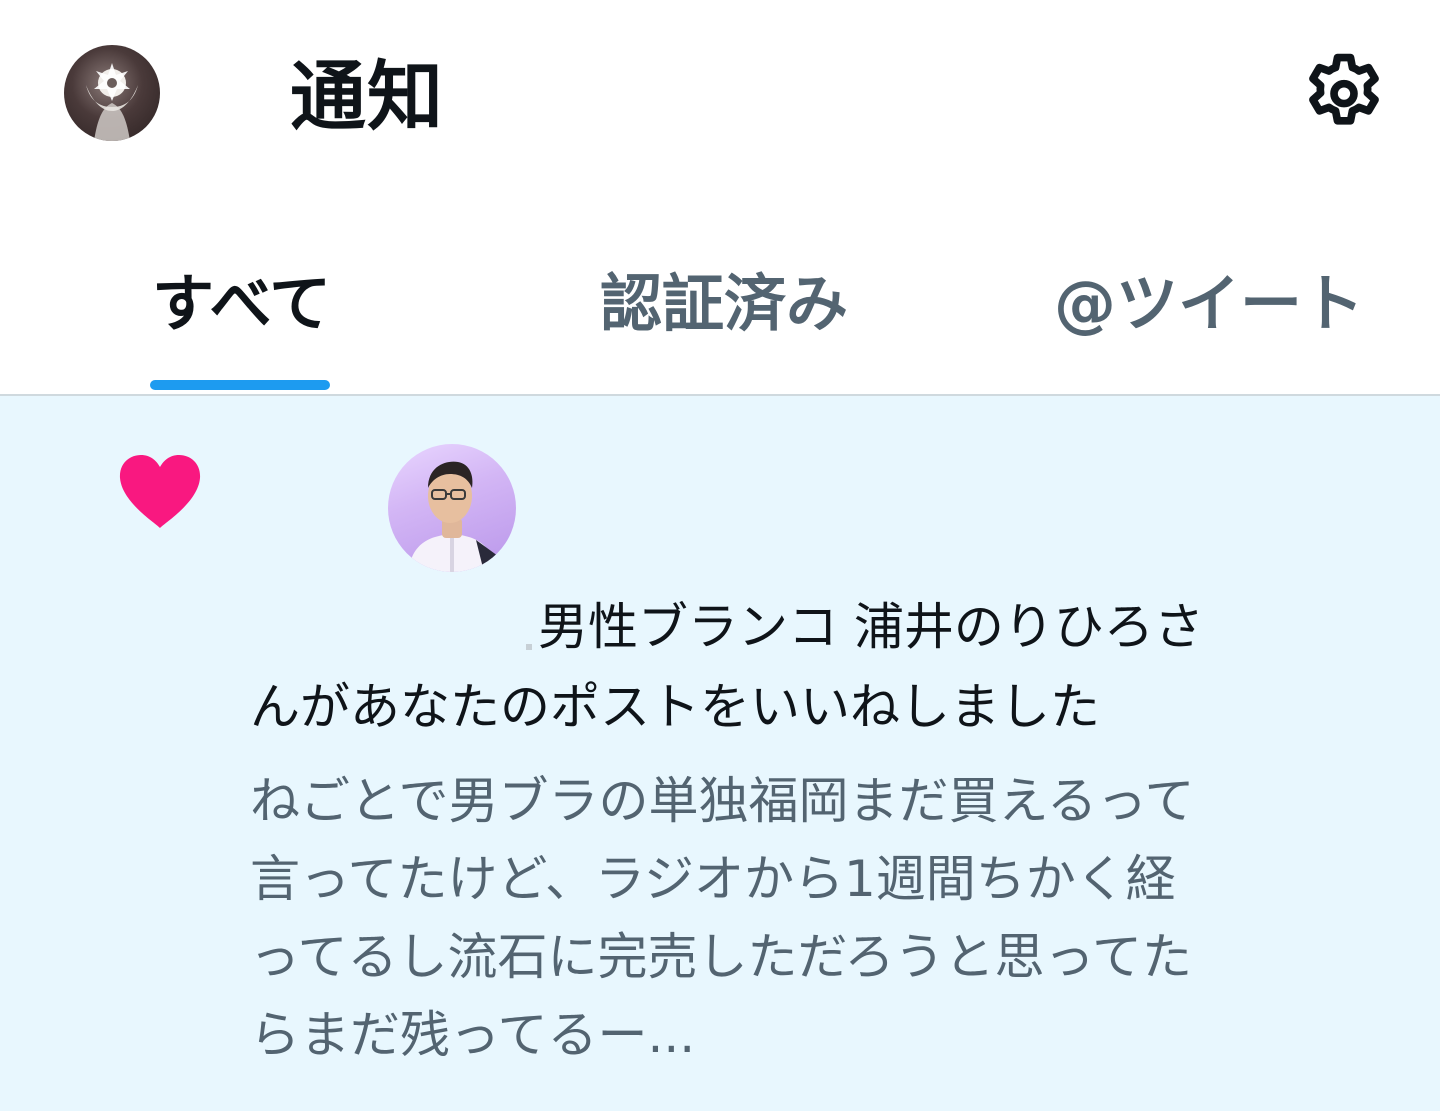 The width and height of the screenshot is (1440, 1111). I want to click on notification-action-text: んがあなたのポストをいいねしました, so click(675, 707).